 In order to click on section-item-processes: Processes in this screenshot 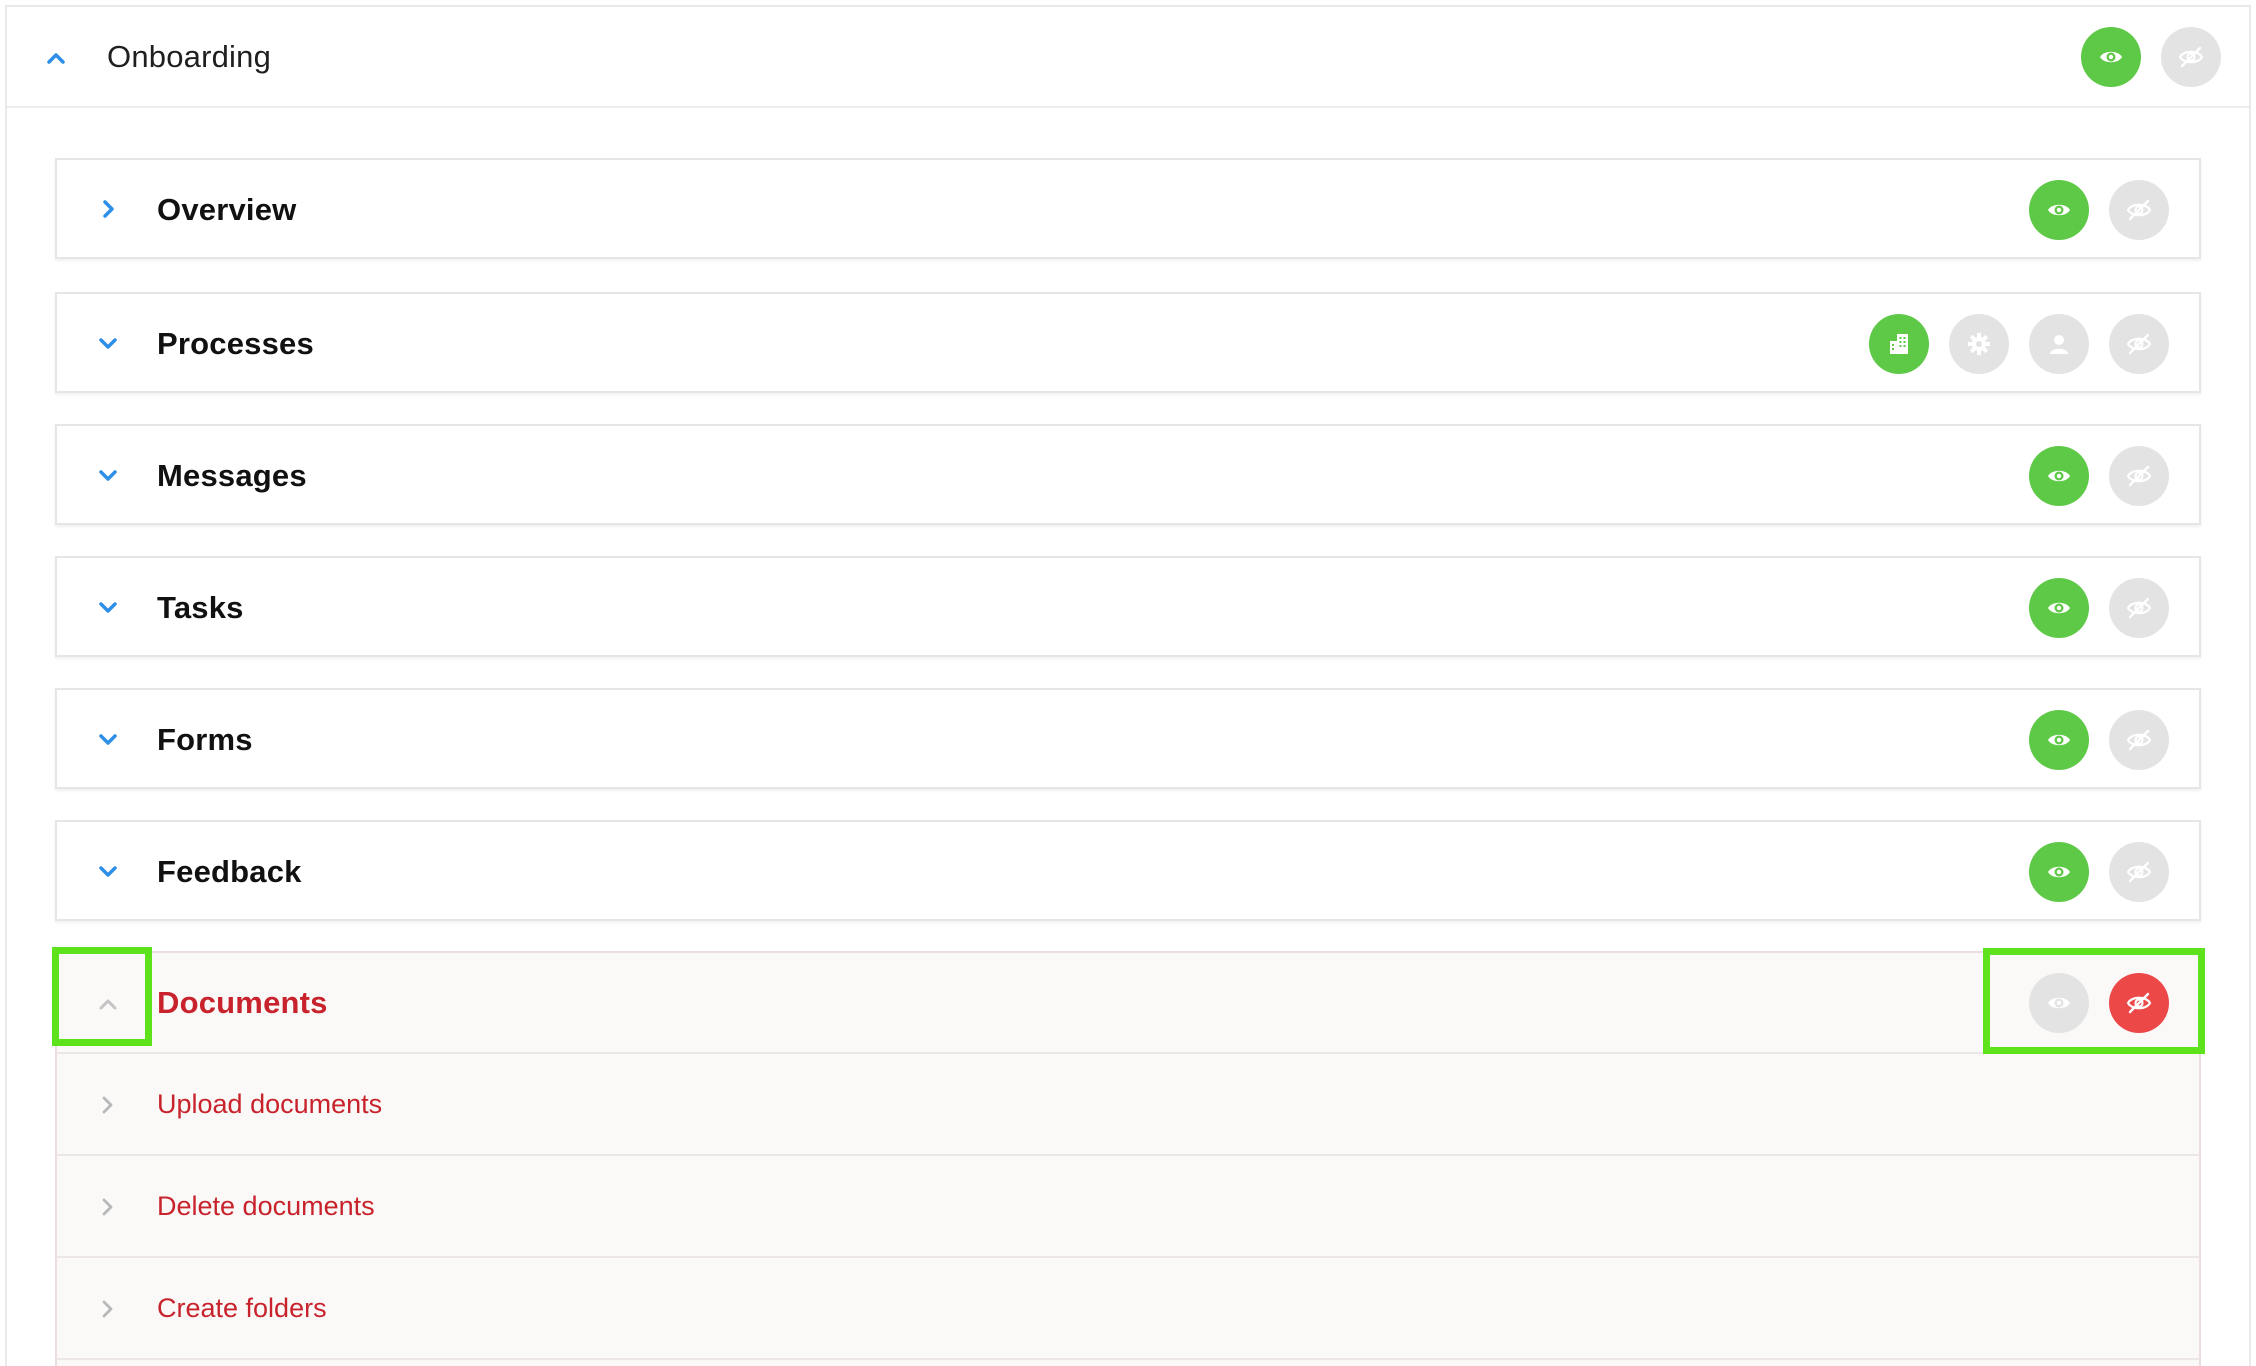, I will do `click(1128, 342)`.